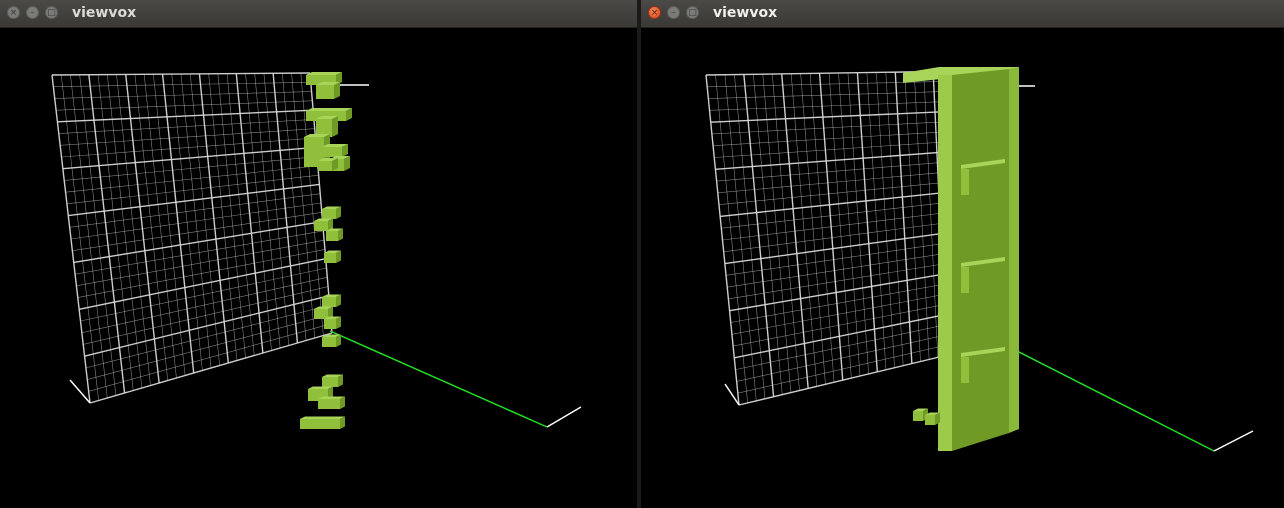  I want to click on voxel-pillar-front, so click(945, 263).